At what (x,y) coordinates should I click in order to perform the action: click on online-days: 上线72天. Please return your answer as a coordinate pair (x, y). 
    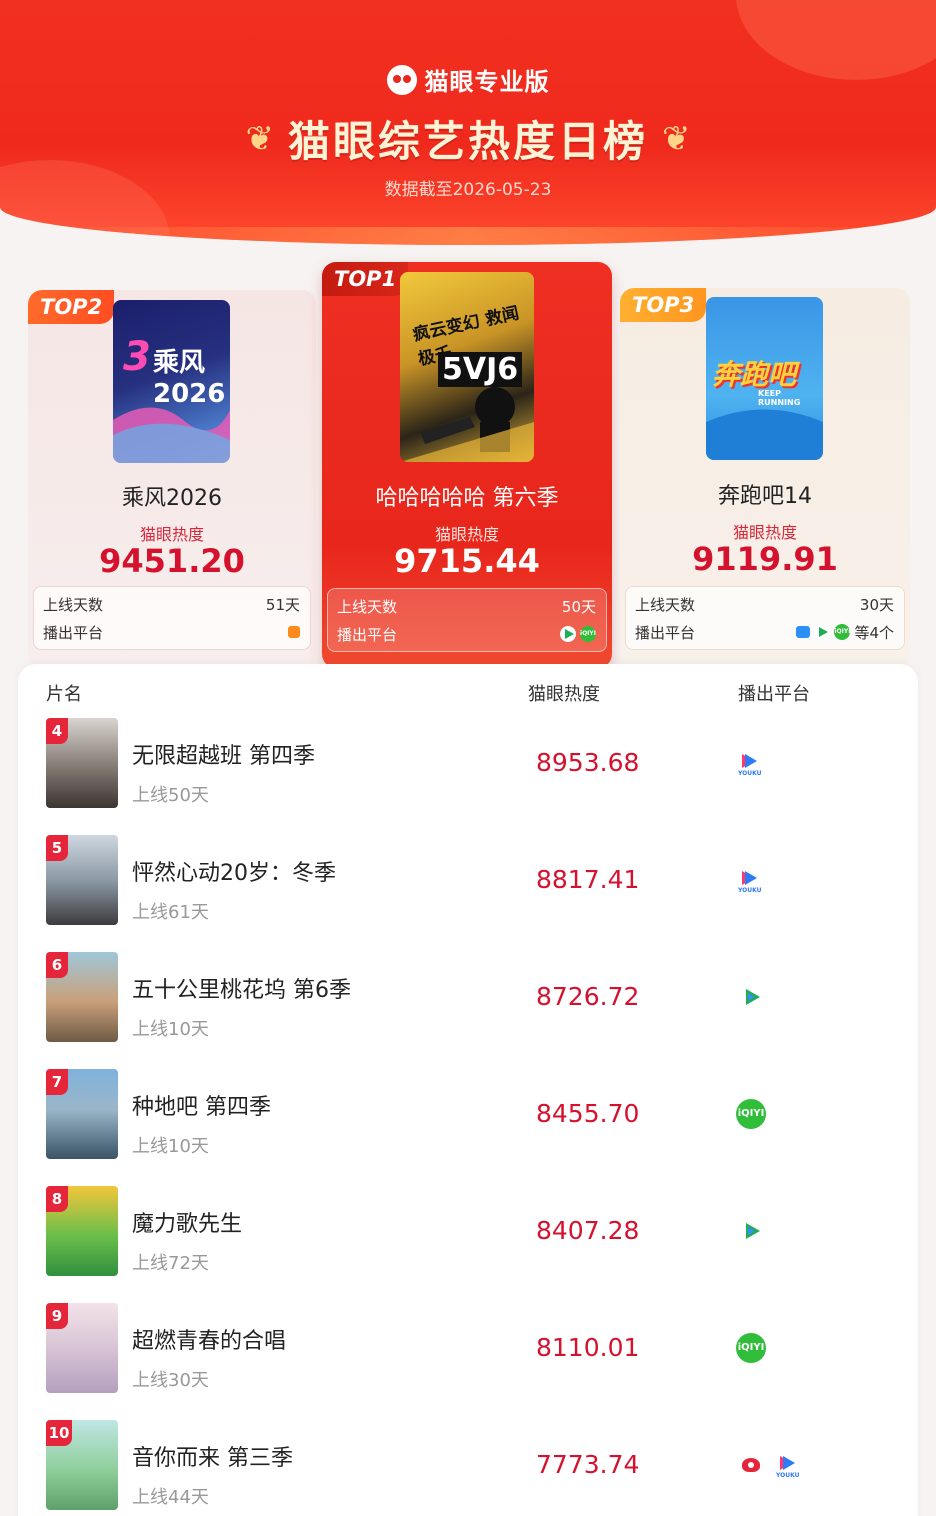
    Looking at the image, I should click on (170, 1263).